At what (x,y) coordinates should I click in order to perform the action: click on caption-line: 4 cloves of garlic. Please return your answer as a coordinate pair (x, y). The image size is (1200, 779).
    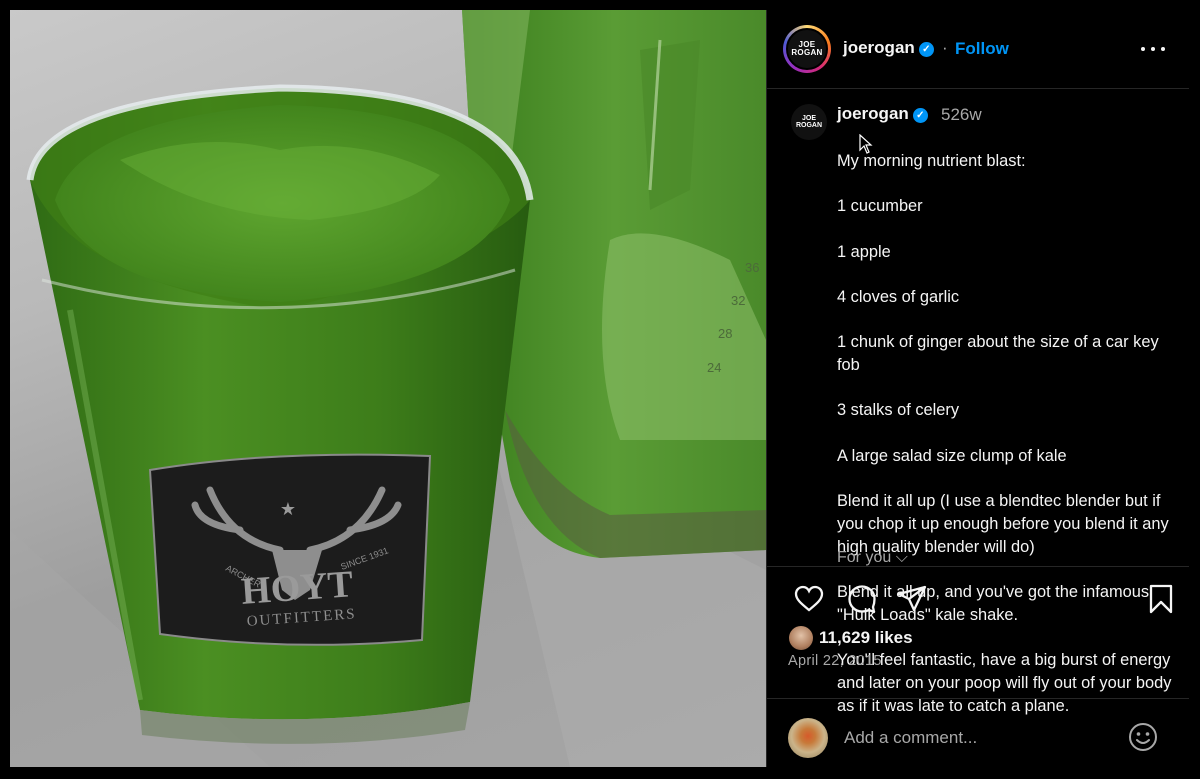
    Looking at the image, I should click on (898, 296).